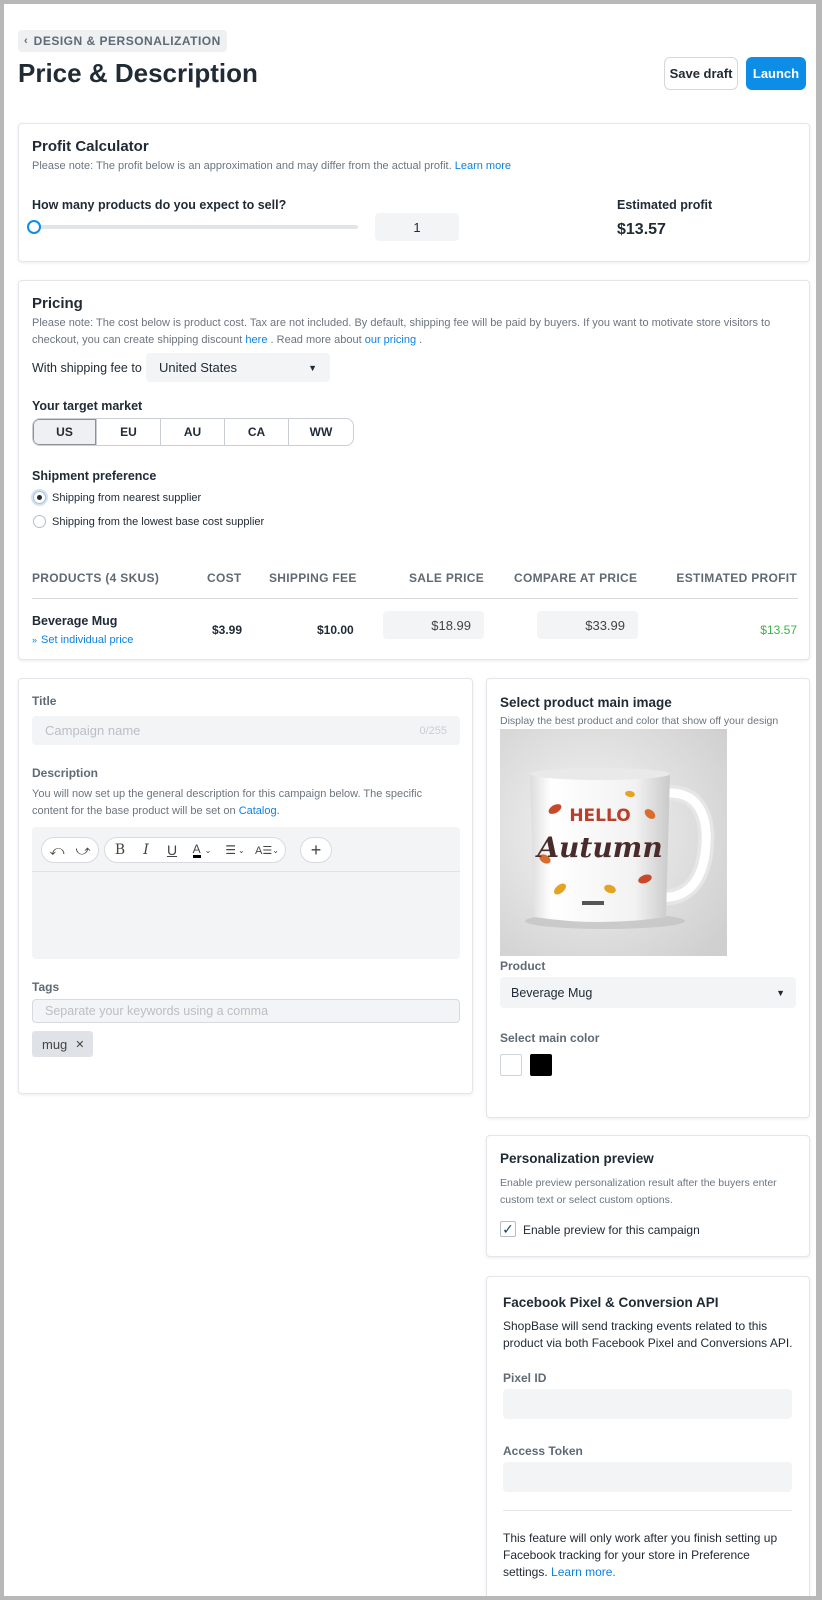 The image size is (822, 1600). What do you see at coordinates (246, 871) in the screenshot?
I see `editor-divider` at bounding box center [246, 871].